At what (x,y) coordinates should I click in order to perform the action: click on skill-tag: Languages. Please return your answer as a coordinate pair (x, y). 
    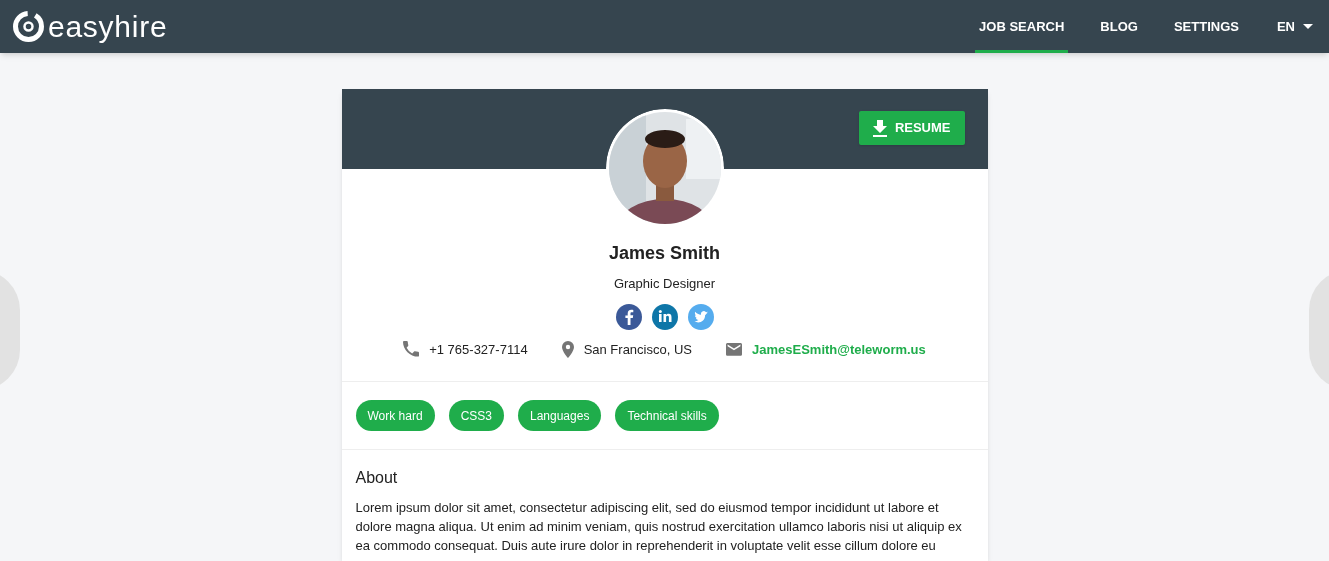
    Looking at the image, I should click on (560, 415).